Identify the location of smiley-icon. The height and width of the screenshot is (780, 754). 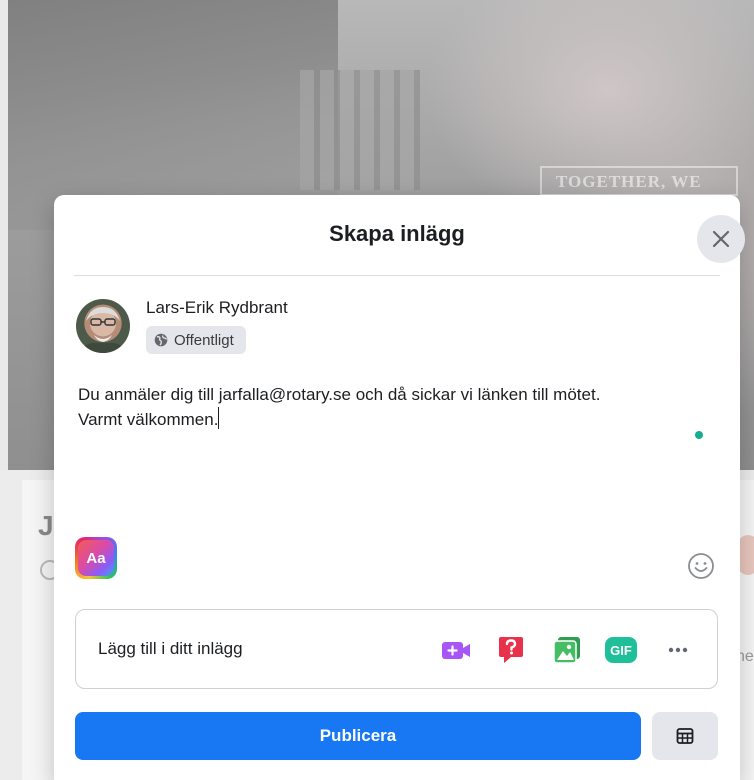
(701, 566).